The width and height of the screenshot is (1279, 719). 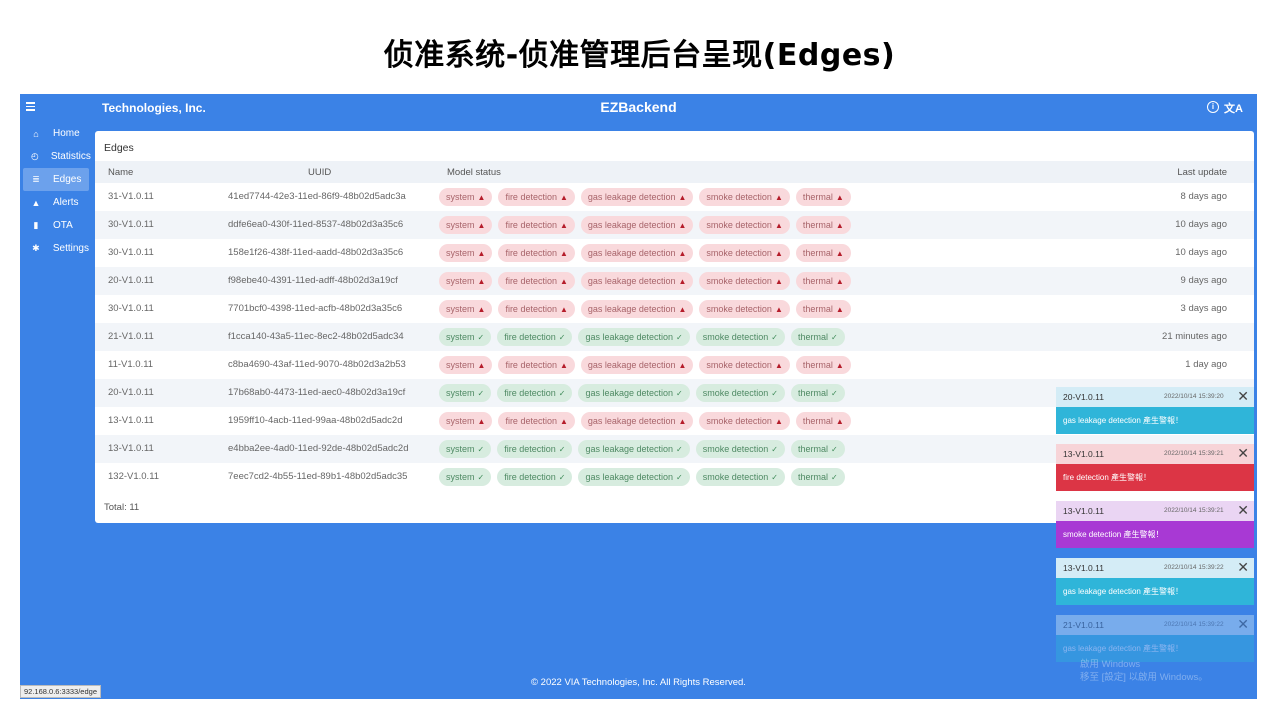 I want to click on app-title: EZBackend, so click(x=638, y=107).